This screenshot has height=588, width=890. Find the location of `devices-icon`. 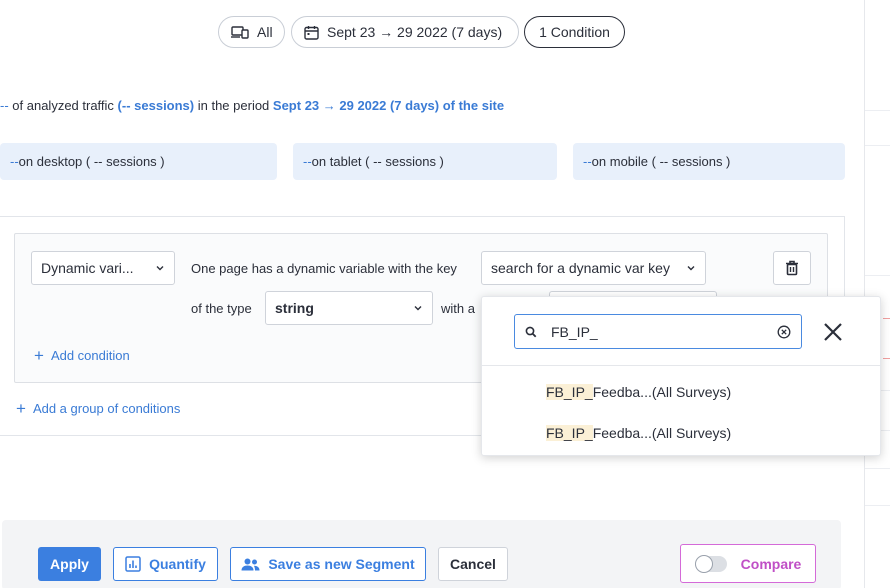

devices-icon is located at coordinates (240, 32).